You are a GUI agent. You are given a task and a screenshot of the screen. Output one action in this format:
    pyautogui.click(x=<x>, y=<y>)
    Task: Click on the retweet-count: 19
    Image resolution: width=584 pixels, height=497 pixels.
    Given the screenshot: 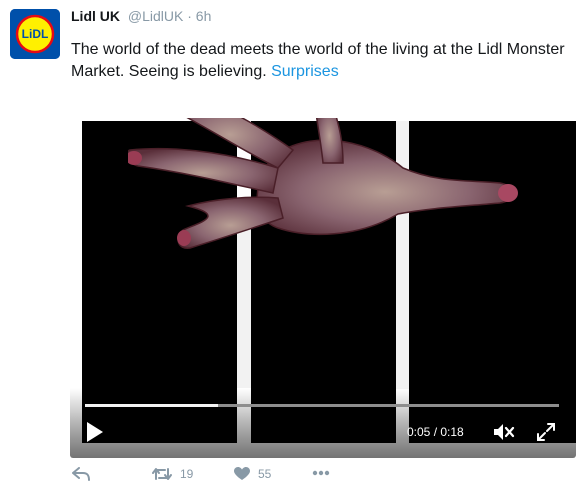 What is the action you would take?
    pyautogui.click(x=187, y=474)
    